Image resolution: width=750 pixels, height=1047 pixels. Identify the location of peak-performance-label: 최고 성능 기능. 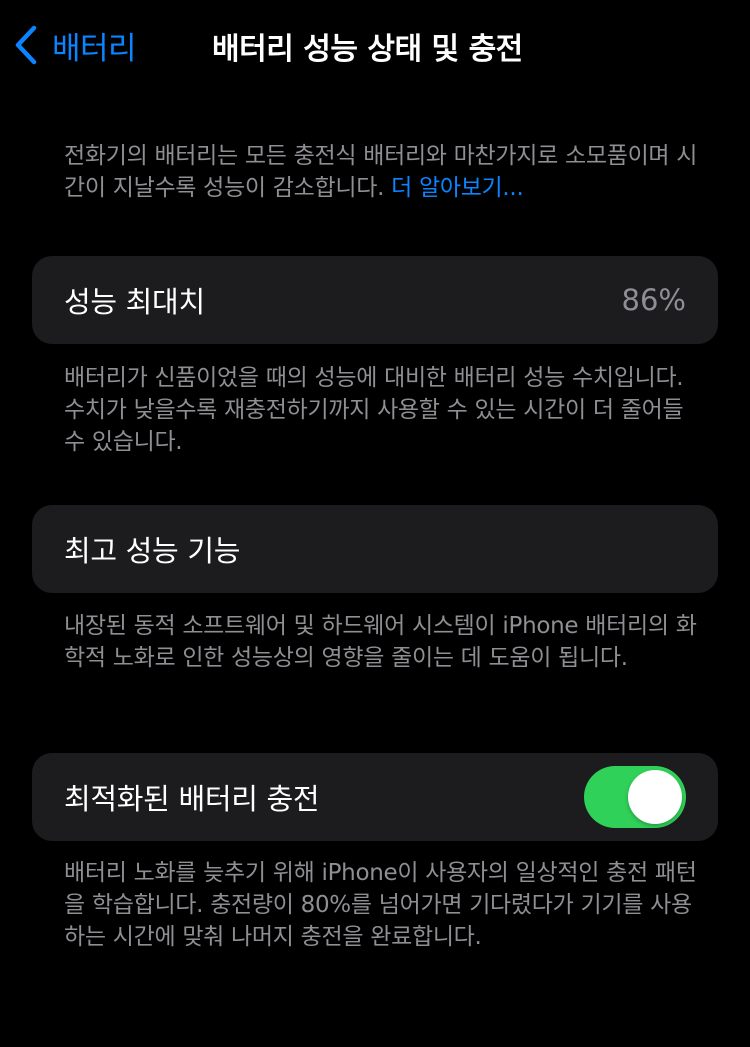
(152, 551).